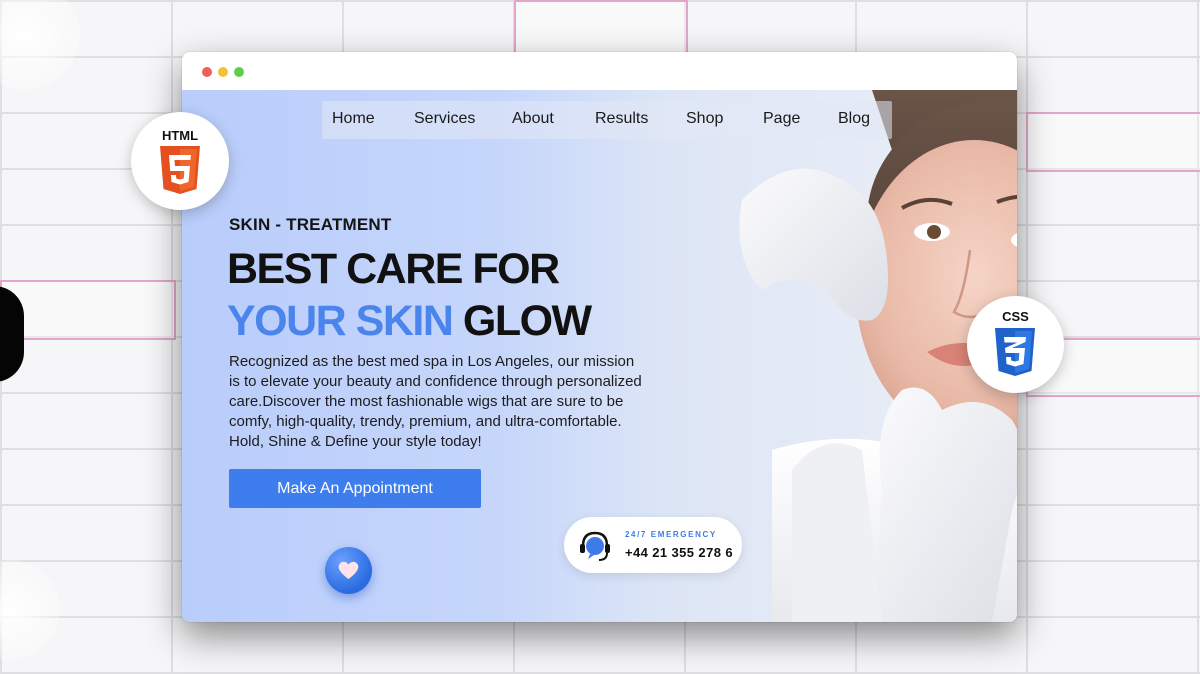 This screenshot has width=1200, height=674. I want to click on html-badge: HTML, so click(180, 161).